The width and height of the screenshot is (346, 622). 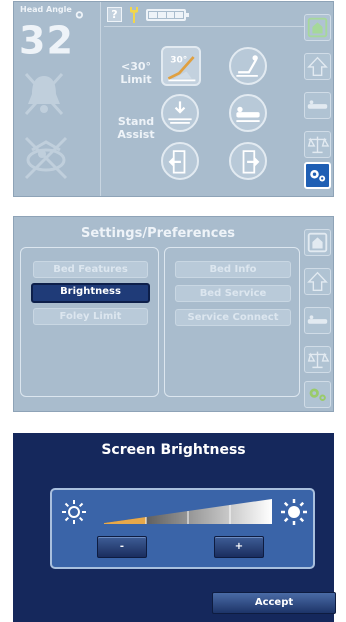 What do you see at coordinates (274, 603) in the screenshot?
I see `accept-button: Accept` at bounding box center [274, 603].